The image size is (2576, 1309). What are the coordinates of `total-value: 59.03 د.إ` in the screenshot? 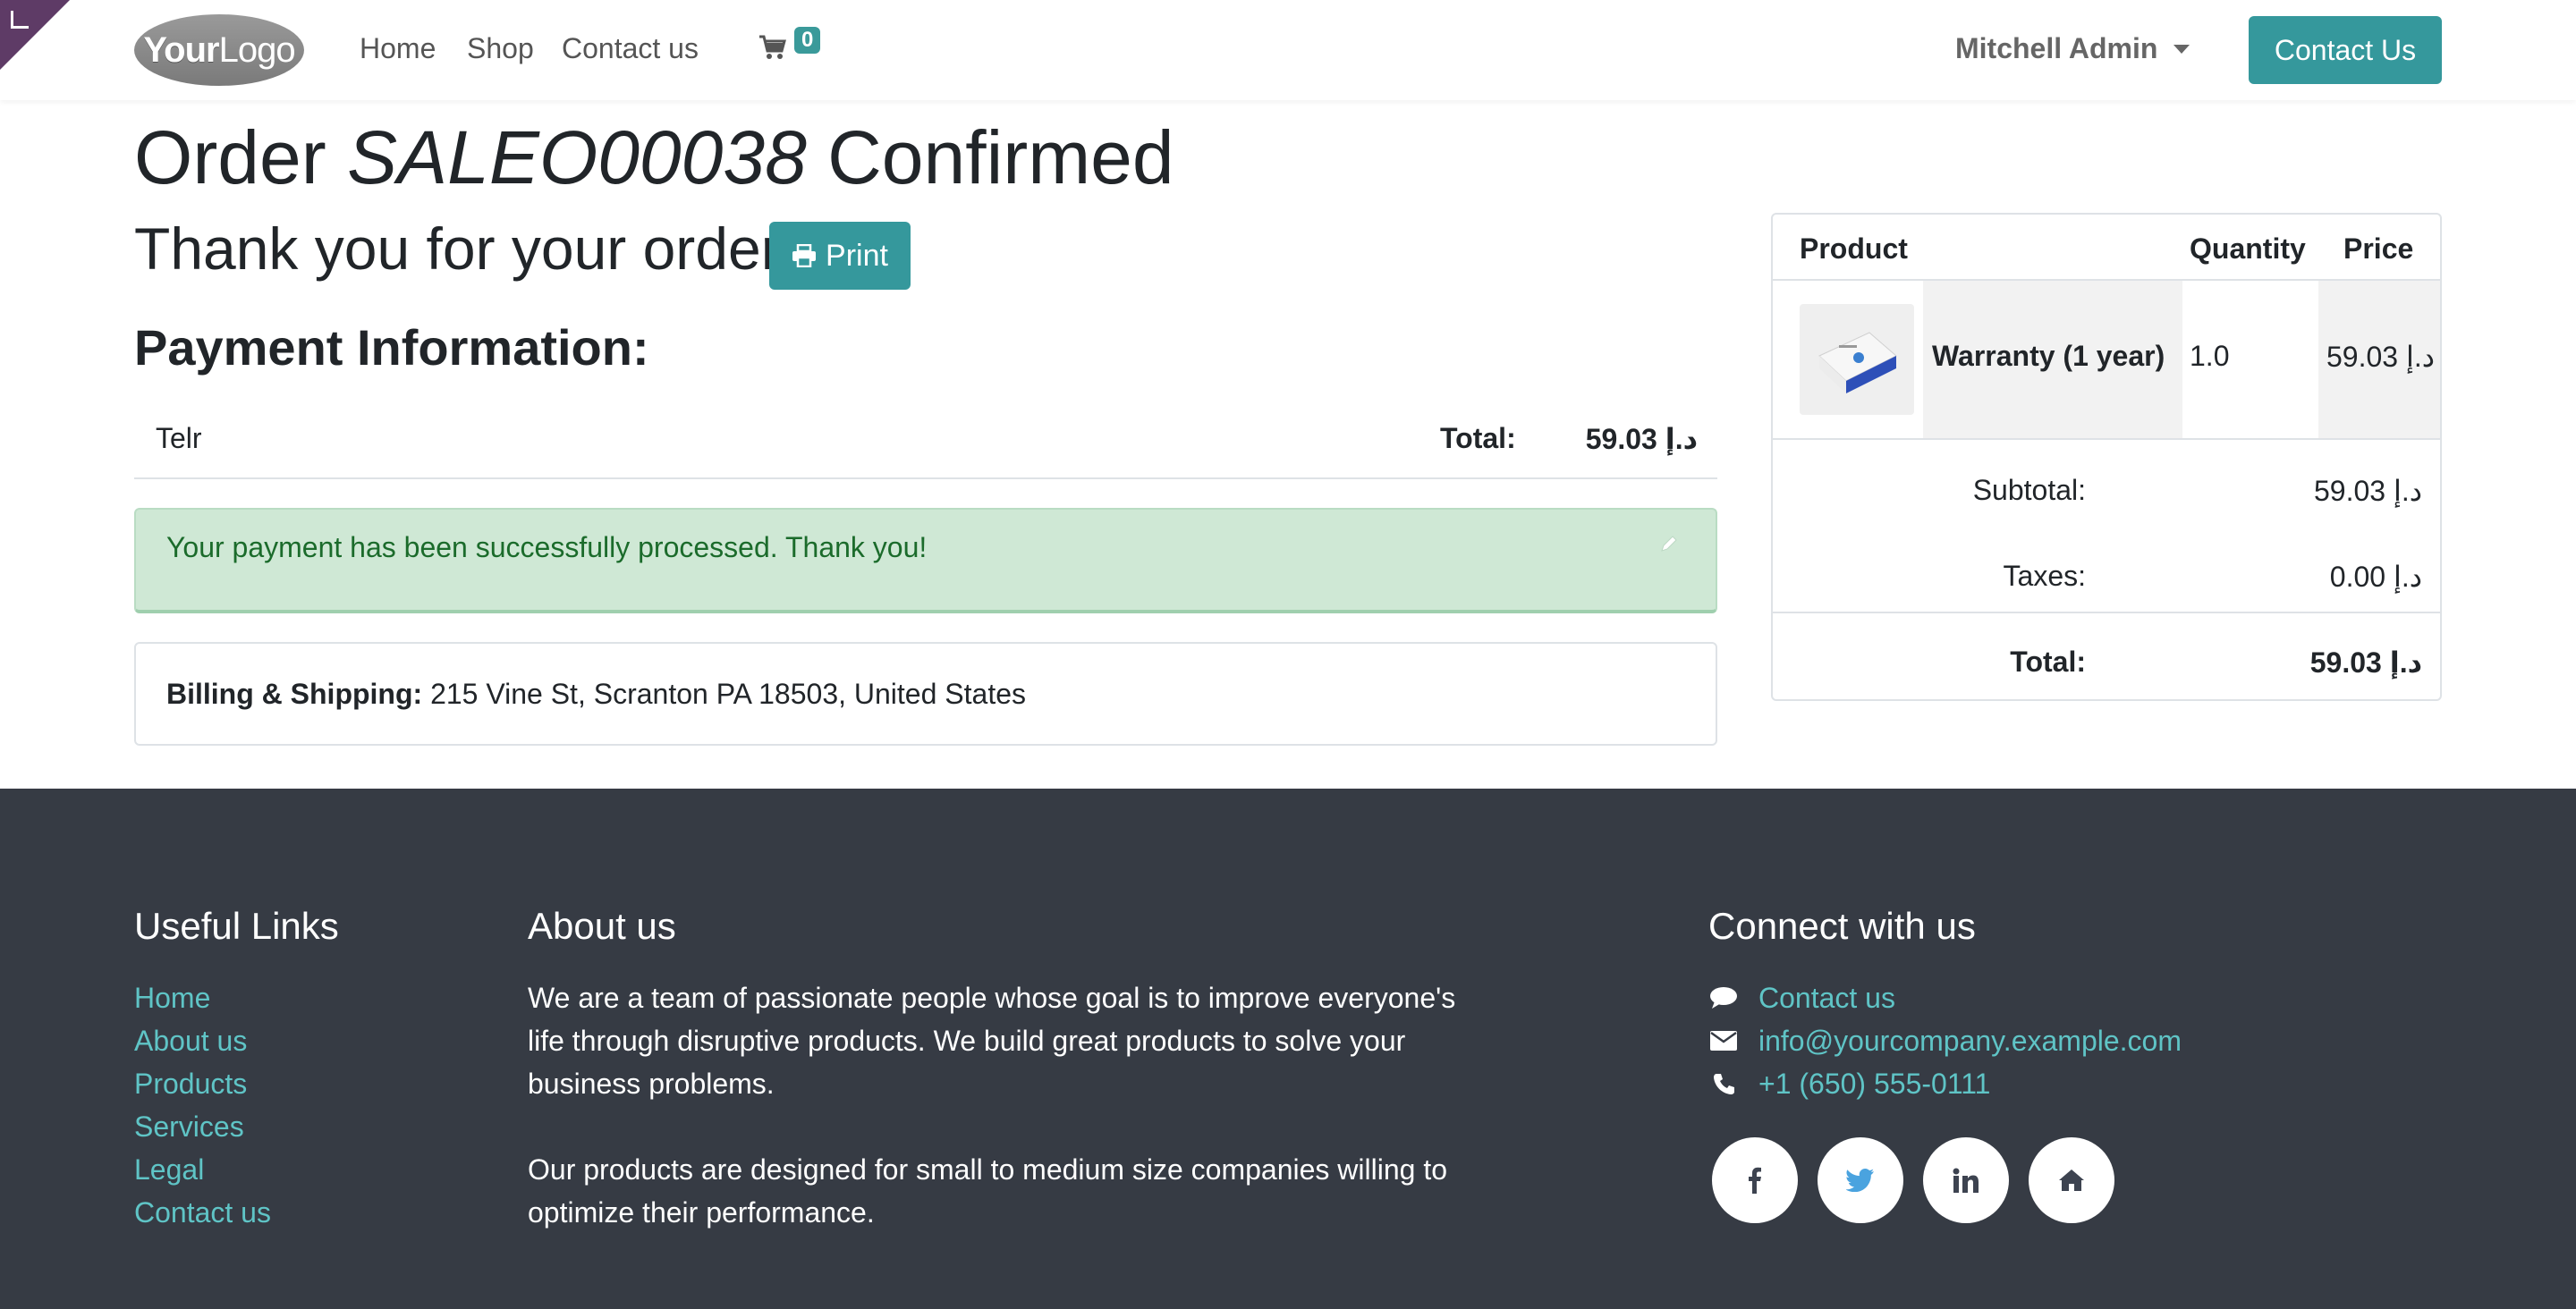 It's located at (2365, 662).